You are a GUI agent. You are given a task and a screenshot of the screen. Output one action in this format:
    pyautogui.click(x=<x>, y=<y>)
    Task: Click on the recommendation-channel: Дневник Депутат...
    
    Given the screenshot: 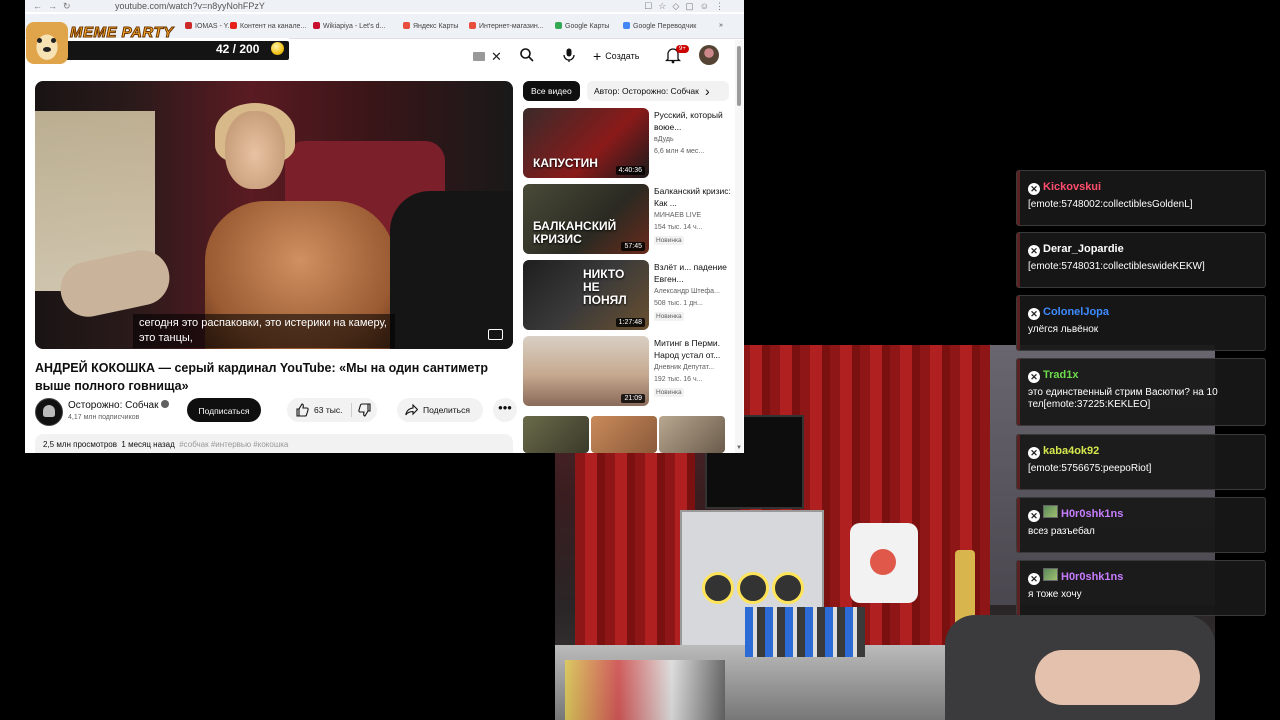 What is the action you would take?
    pyautogui.click(x=684, y=367)
    